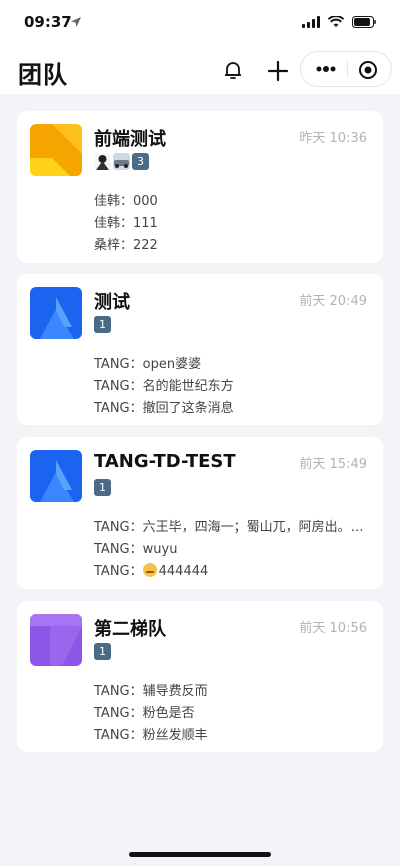  What do you see at coordinates (126, 223) in the screenshot?
I see `message-line: 佳韩：111` at bounding box center [126, 223].